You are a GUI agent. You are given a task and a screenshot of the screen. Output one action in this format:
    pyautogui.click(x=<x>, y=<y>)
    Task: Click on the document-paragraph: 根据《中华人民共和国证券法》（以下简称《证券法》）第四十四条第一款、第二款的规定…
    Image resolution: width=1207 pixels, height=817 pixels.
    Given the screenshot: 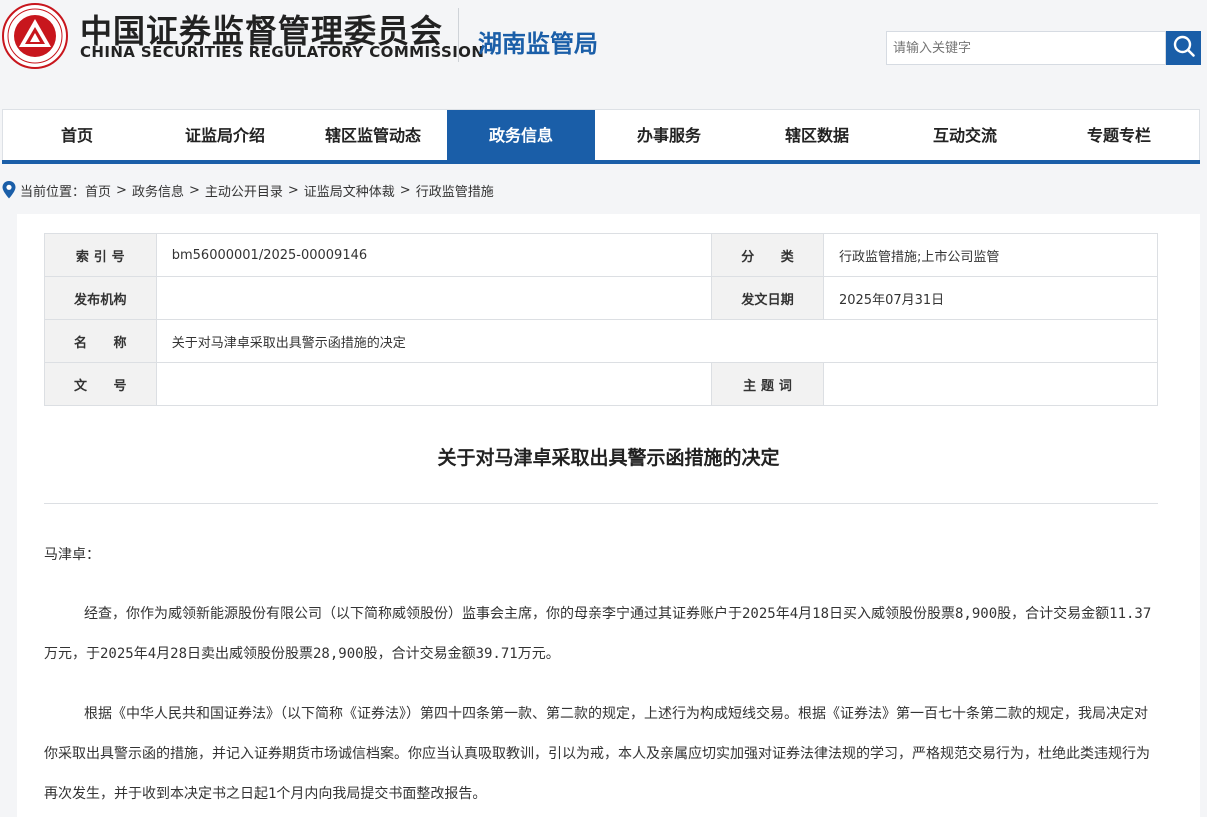 What is the action you would take?
    pyautogui.click(x=597, y=754)
    